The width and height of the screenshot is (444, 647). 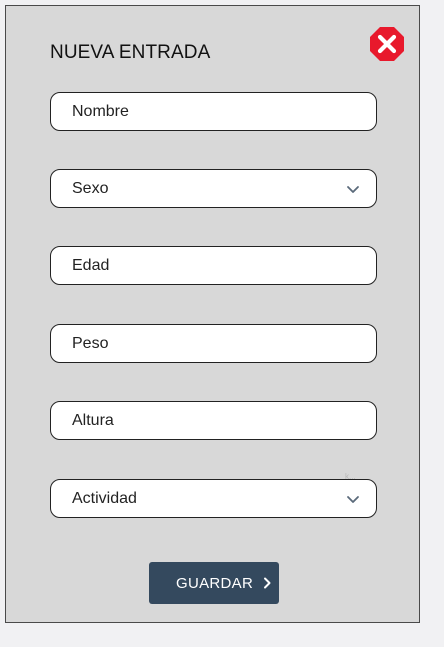 I want to click on page-title: NUEVA ENTRADA, so click(x=130, y=52).